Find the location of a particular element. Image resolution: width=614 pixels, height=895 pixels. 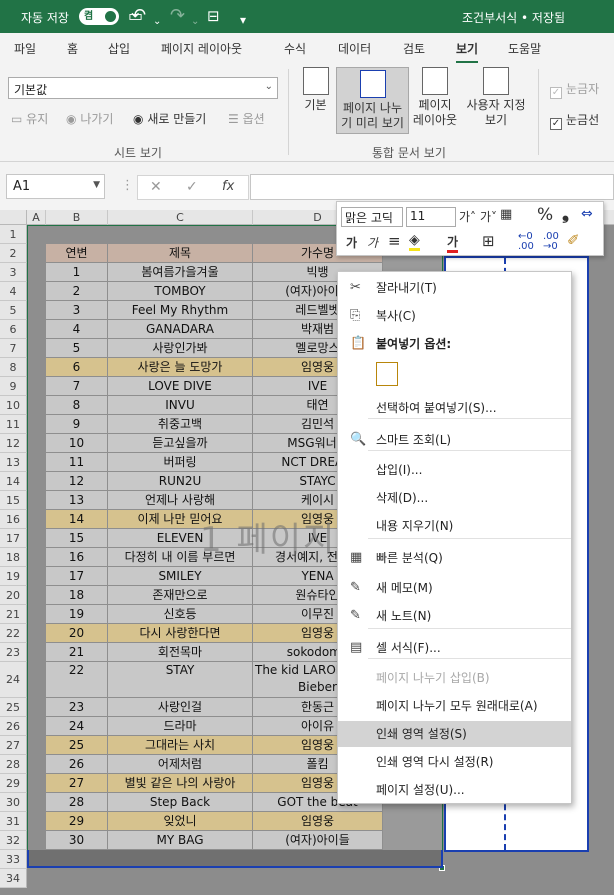

table-cell: 29 is located at coordinates (77, 821).